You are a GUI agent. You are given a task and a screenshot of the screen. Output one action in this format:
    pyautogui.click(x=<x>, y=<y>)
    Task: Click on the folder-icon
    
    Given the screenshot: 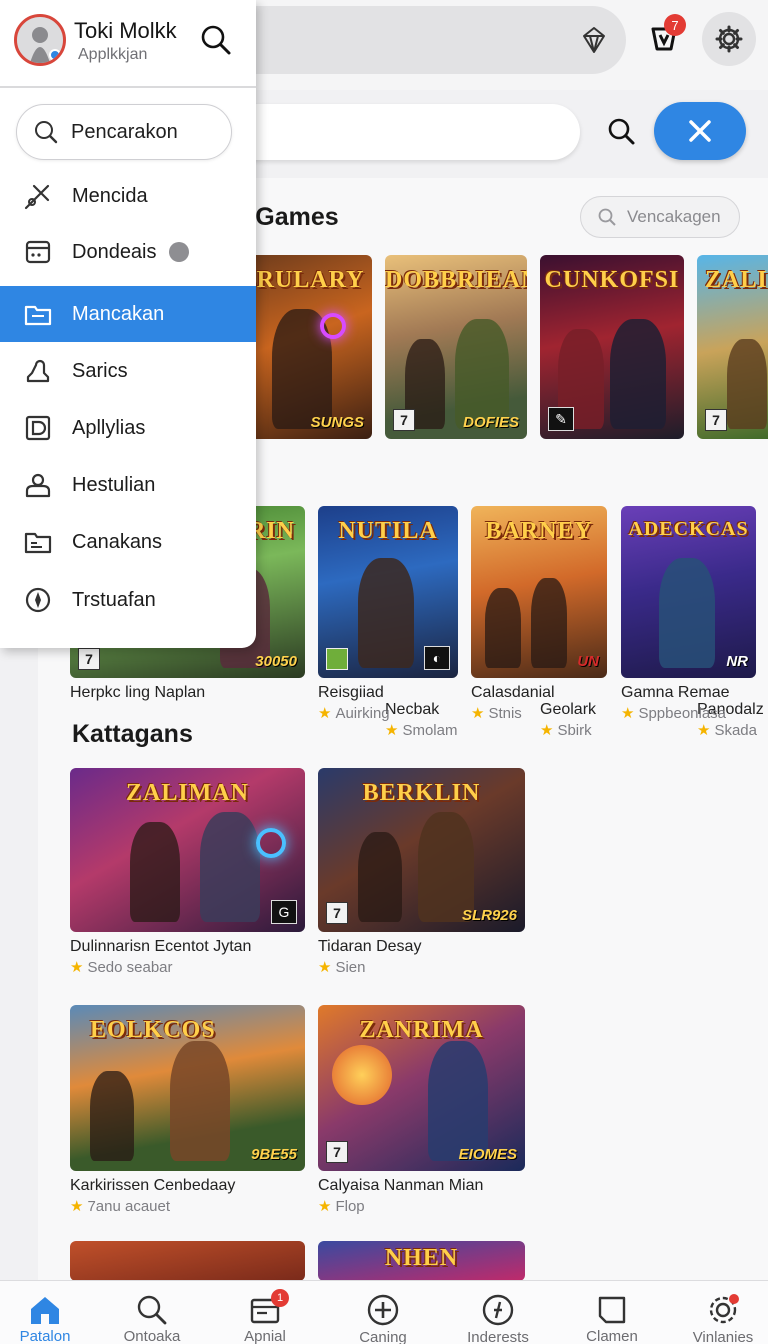 What is the action you would take?
    pyautogui.click(x=38, y=315)
    